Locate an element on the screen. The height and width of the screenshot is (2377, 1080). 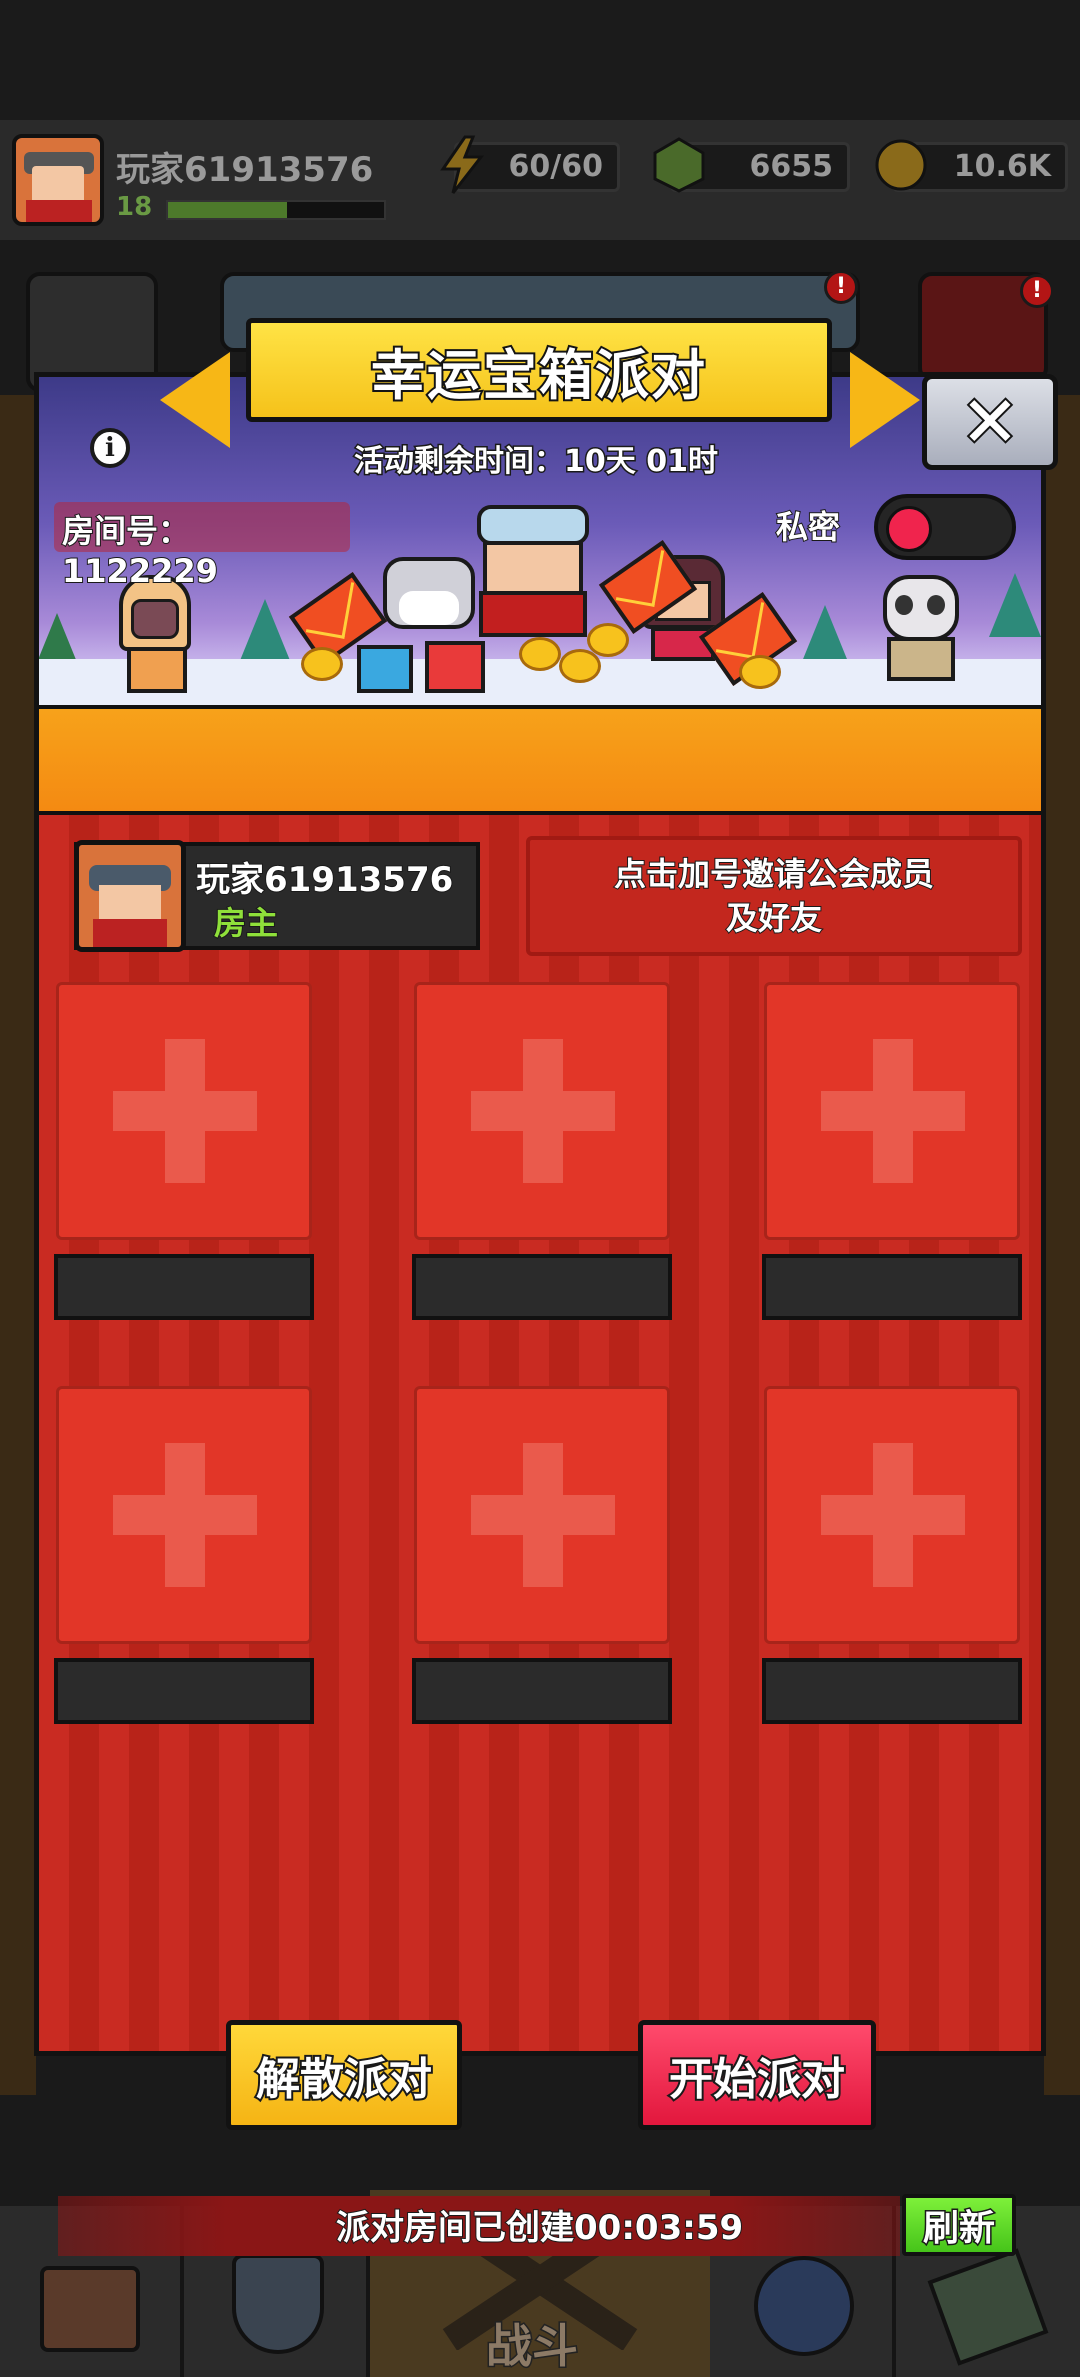
star-orb-icon is located at coordinates (804, 2306).